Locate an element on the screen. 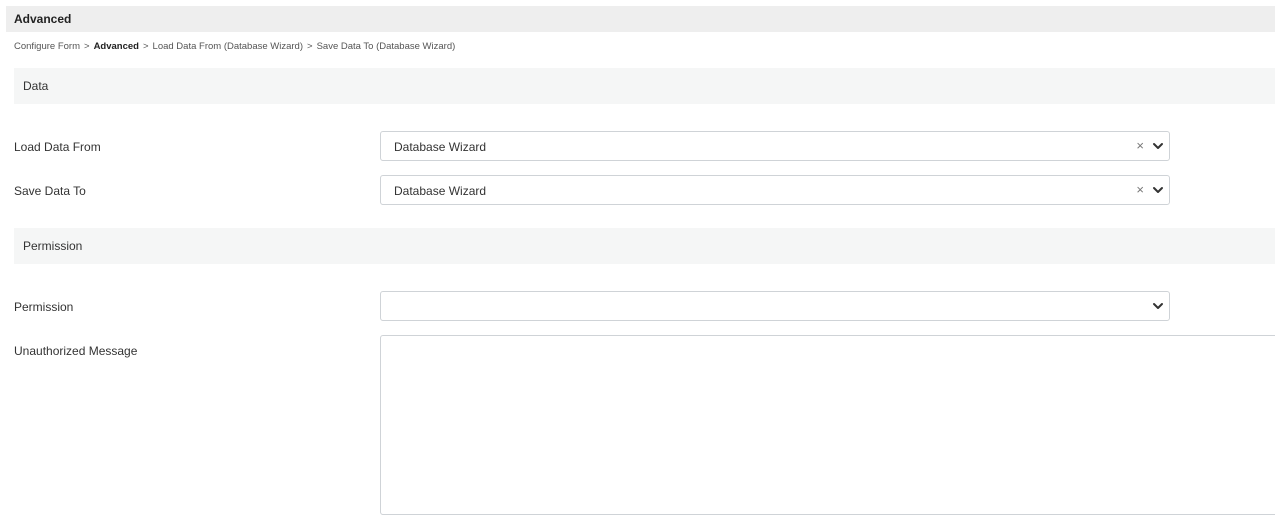 This screenshot has height=522, width=1275. load-data-from-select: Database Wizard × is located at coordinates (775, 146).